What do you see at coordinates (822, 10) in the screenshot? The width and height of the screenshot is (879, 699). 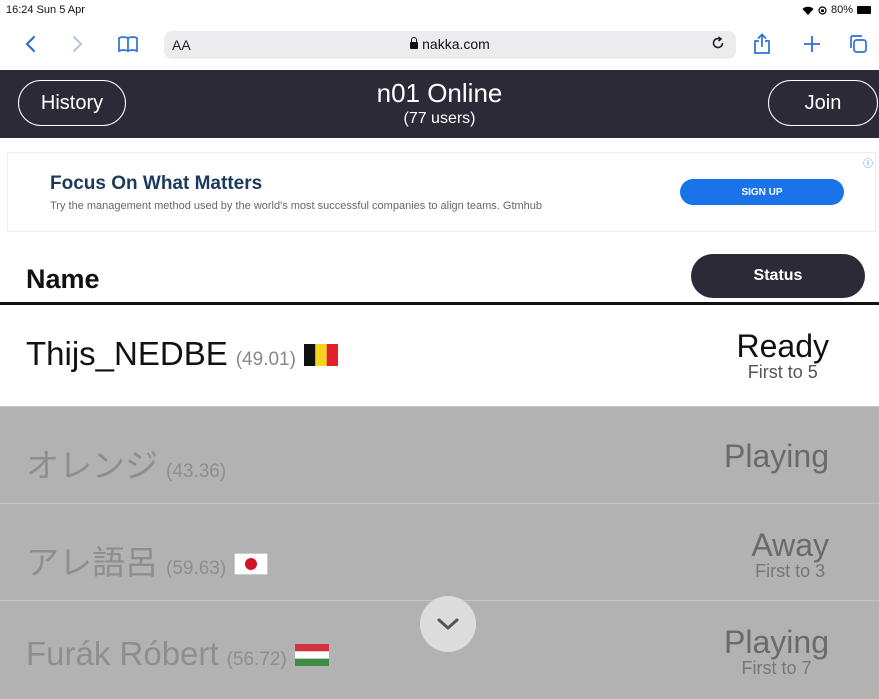 I see `rotation-lock-icon` at bounding box center [822, 10].